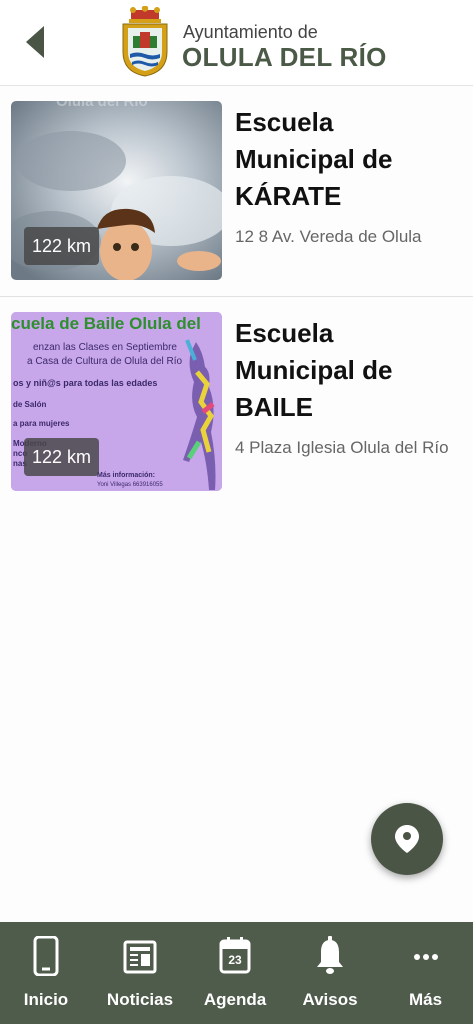 This screenshot has height=1024, width=473. What do you see at coordinates (46, 999) in the screenshot?
I see `tab-label: Inicio` at bounding box center [46, 999].